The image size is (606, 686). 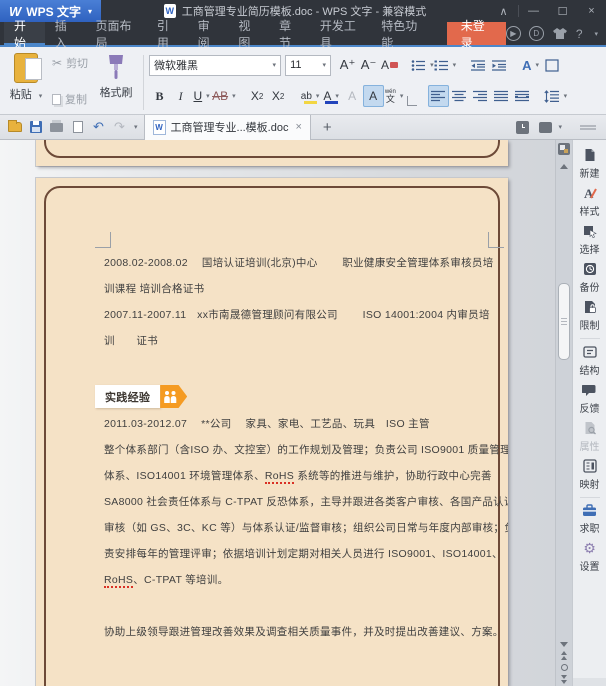 What do you see at coordinates (295, 396) in the screenshot?
I see `section-header-practice: 实践经验` at bounding box center [295, 396].